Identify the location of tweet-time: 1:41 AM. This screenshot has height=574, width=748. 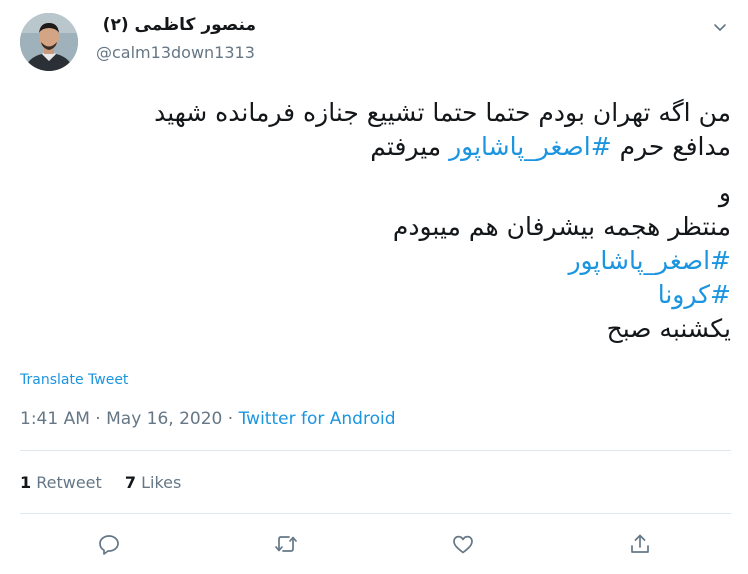
(55, 419).